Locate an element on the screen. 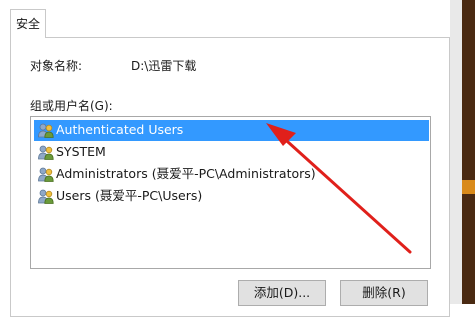 The image size is (475, 317). group-or-user-names-label: 组或用户名(G): is located at coordinates (71, 106).